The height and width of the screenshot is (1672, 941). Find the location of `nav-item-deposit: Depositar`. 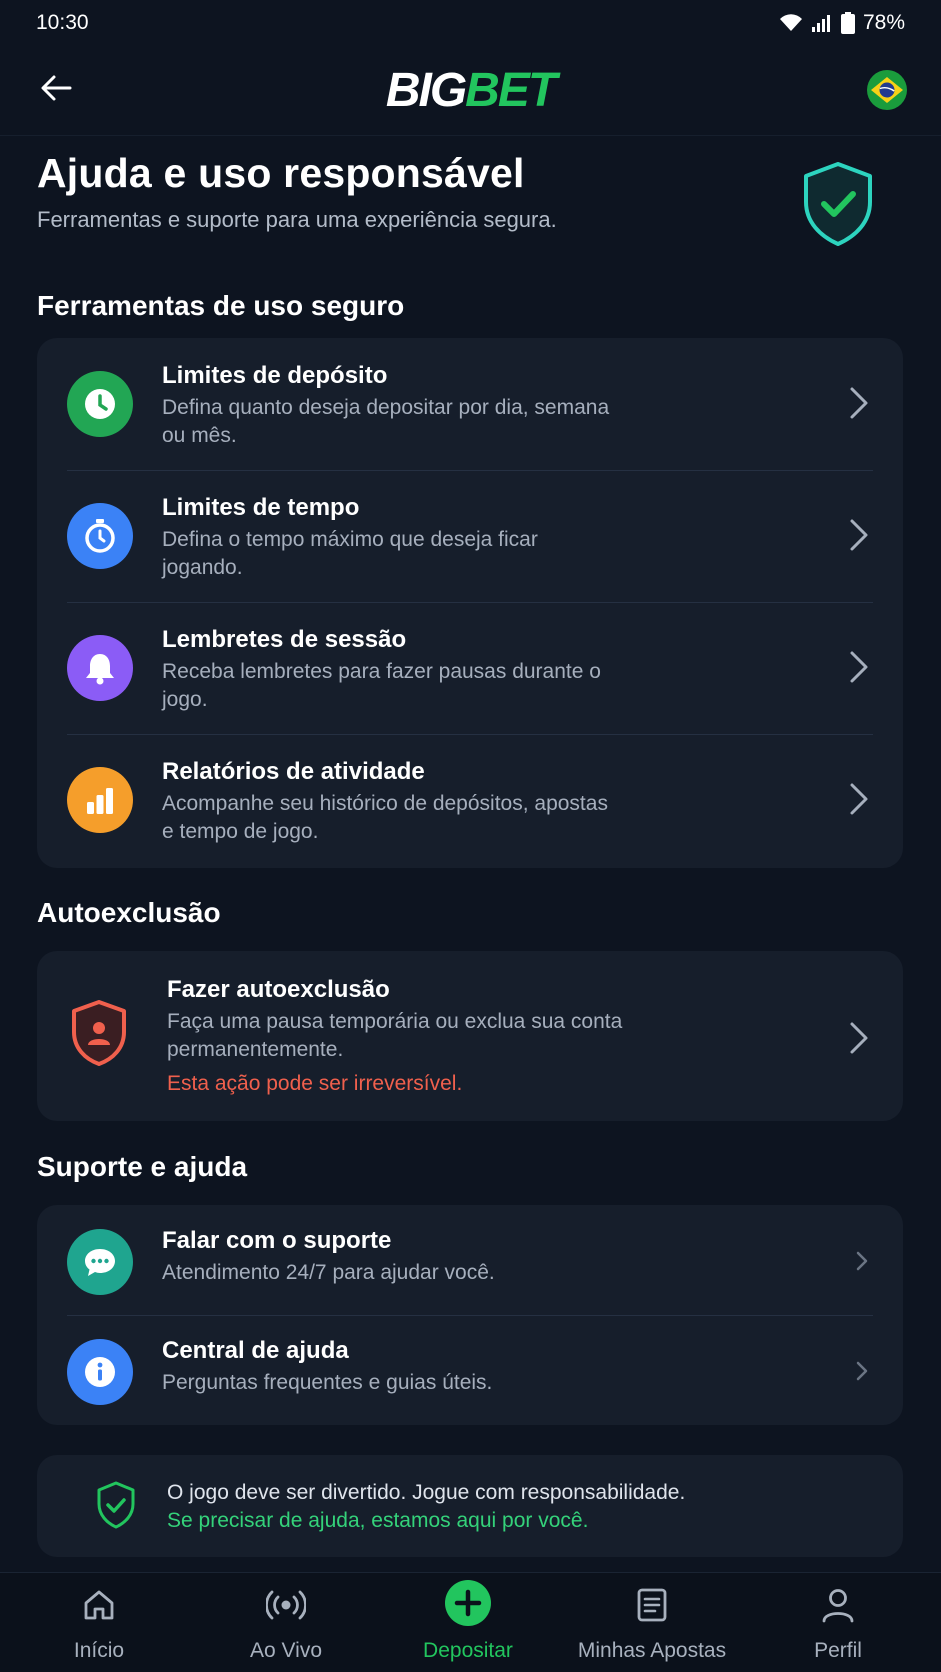

nav-item-deposit: Depositar is located at coordinates (468, 1622).